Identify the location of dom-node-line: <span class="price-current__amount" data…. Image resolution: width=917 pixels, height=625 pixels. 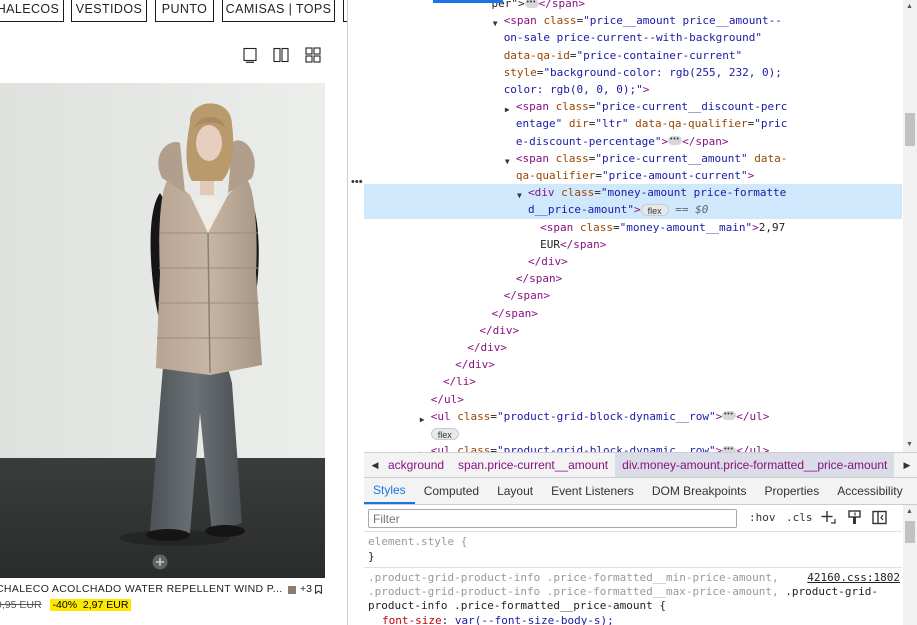
(633, 158).